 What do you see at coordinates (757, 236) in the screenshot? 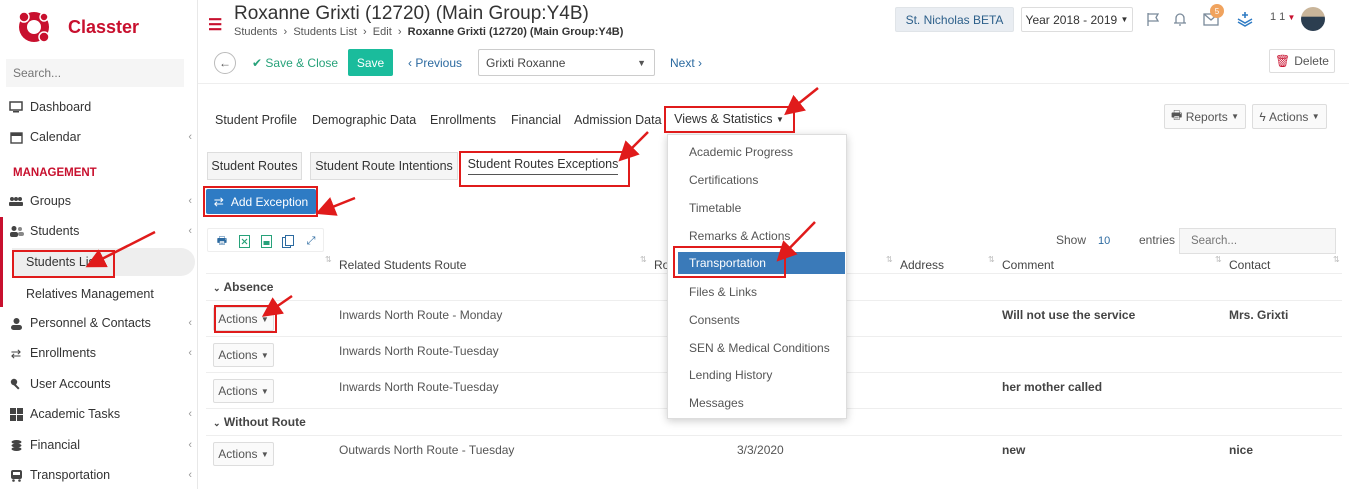
I see `menu-item-remarks-actions: Remarks & Actions` at bounding box center [757, 236].